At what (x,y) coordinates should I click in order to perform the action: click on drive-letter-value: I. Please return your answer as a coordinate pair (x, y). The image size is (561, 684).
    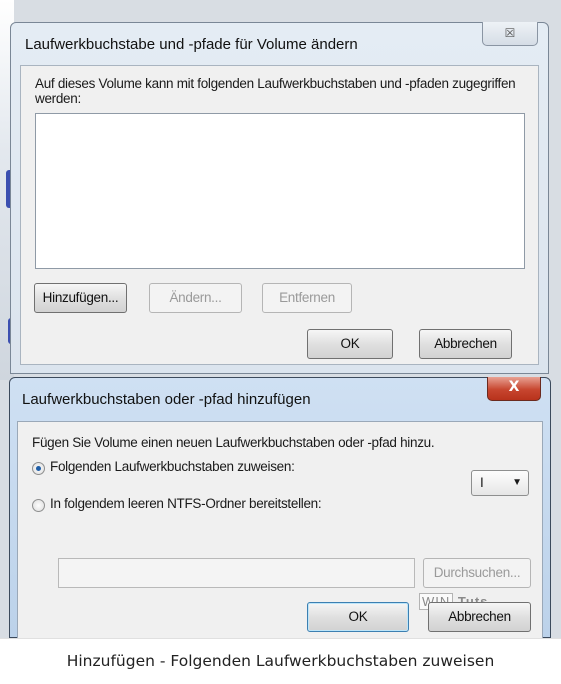
    Looking at the image, I should click on (482, 482).